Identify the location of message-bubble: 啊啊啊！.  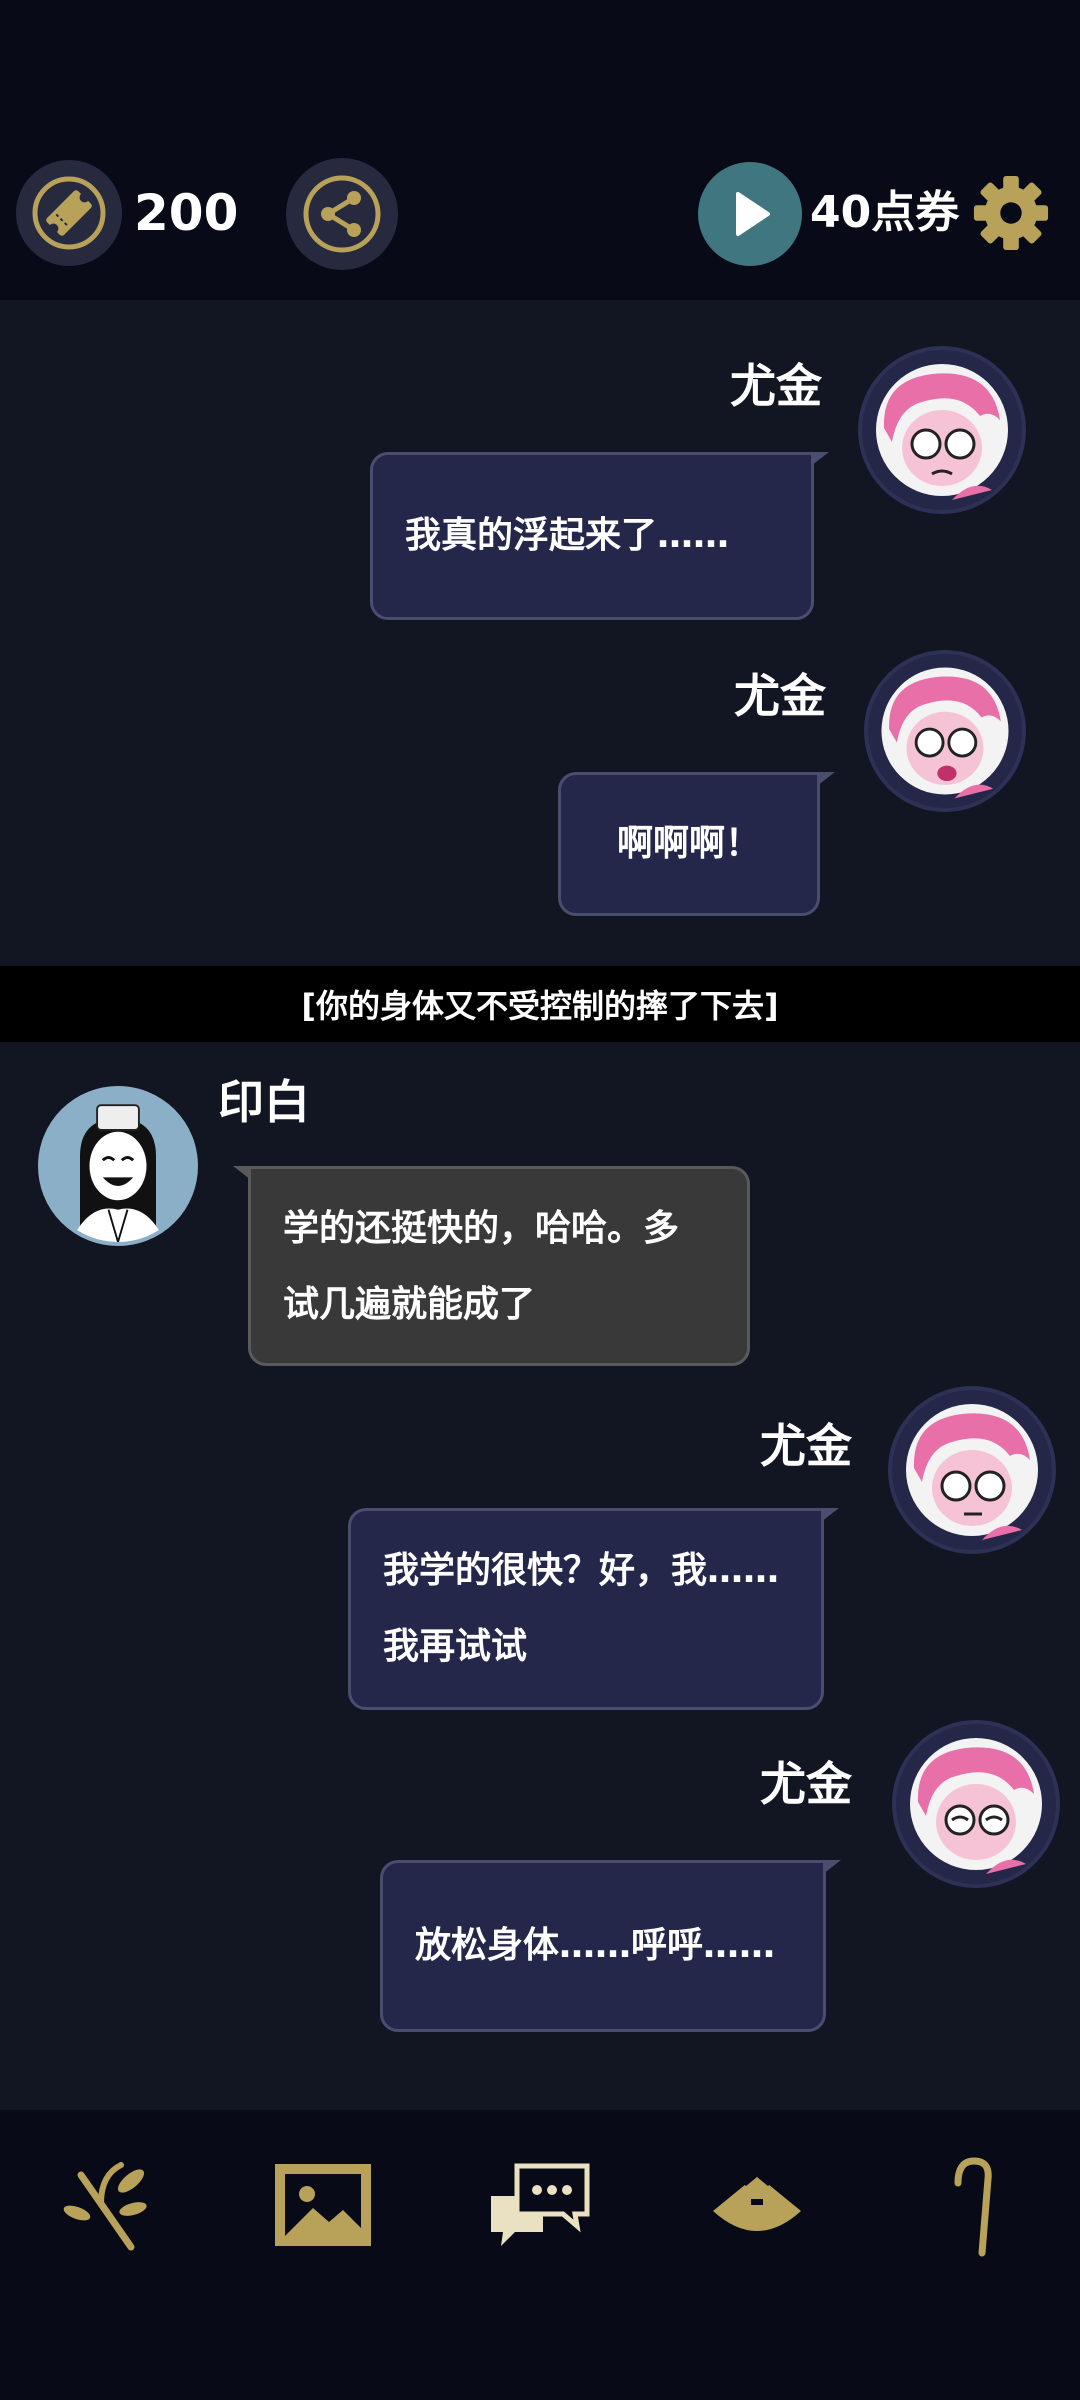
(696, 844).